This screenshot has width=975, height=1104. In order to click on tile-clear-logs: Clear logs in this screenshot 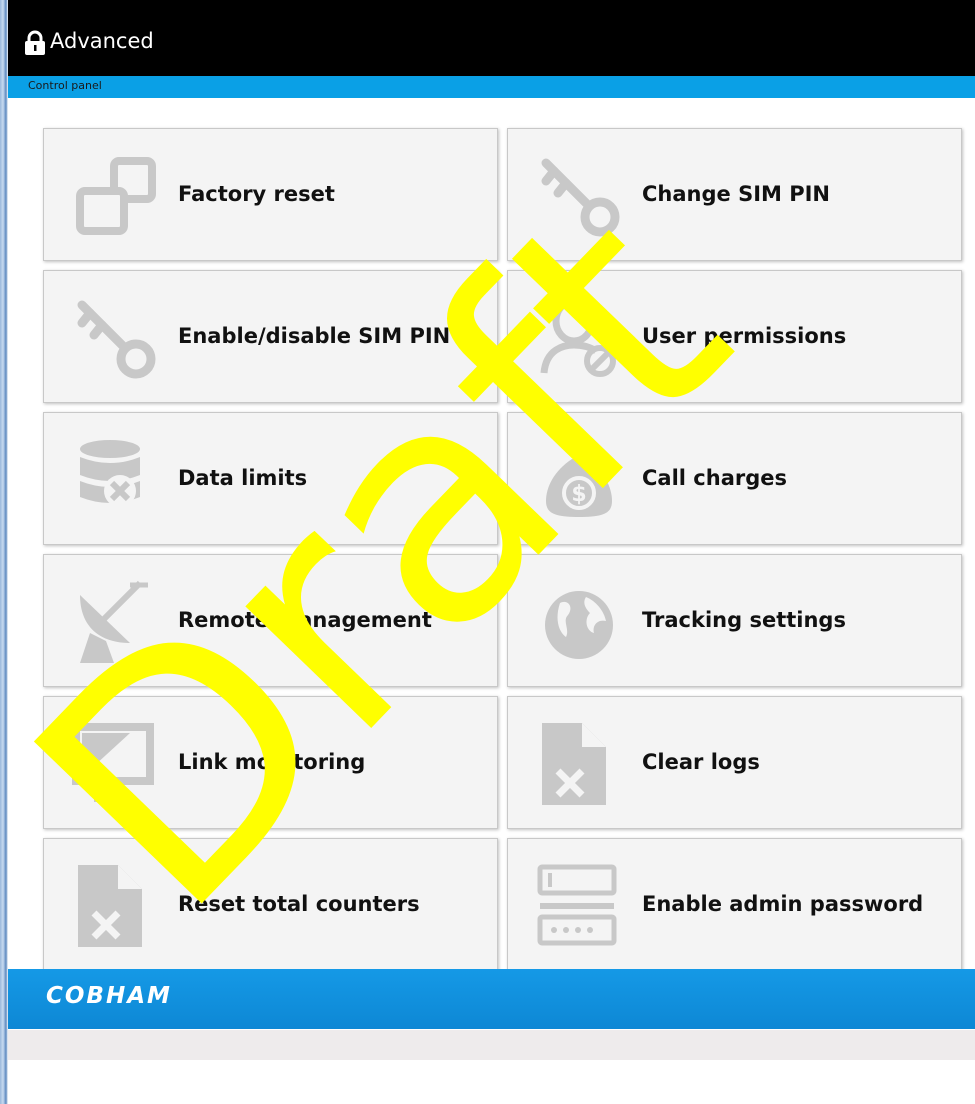, I will do `click(734, 762)`.